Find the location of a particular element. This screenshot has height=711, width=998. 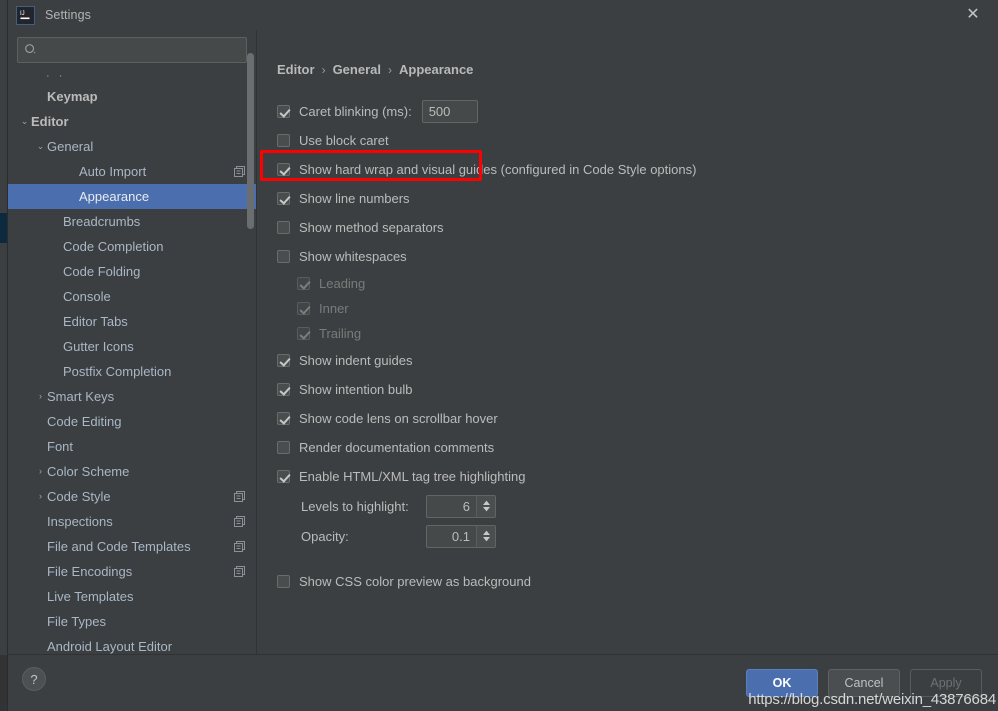

ok-button: OK is located at coordinates (782, 683).